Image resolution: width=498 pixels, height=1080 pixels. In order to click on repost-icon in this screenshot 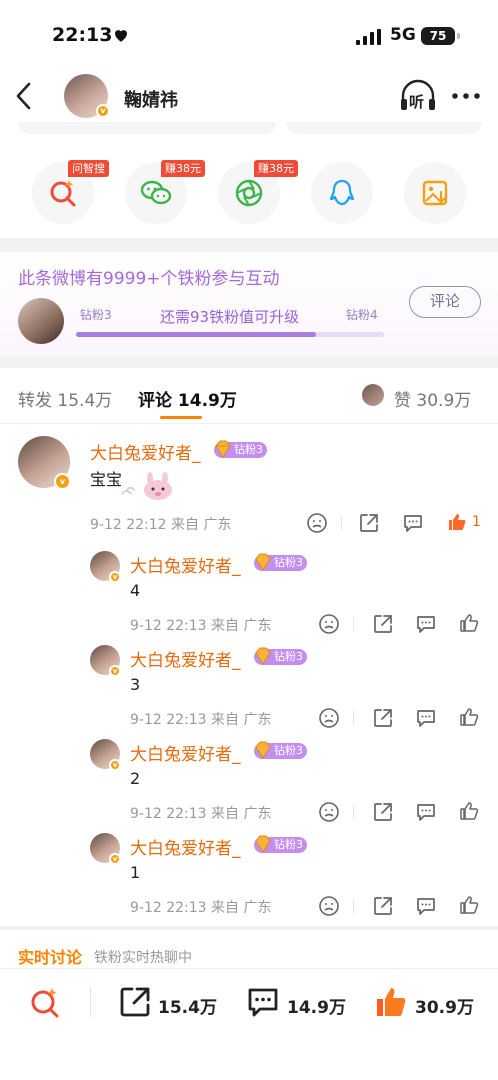, I will do `click(135, 1002)`.